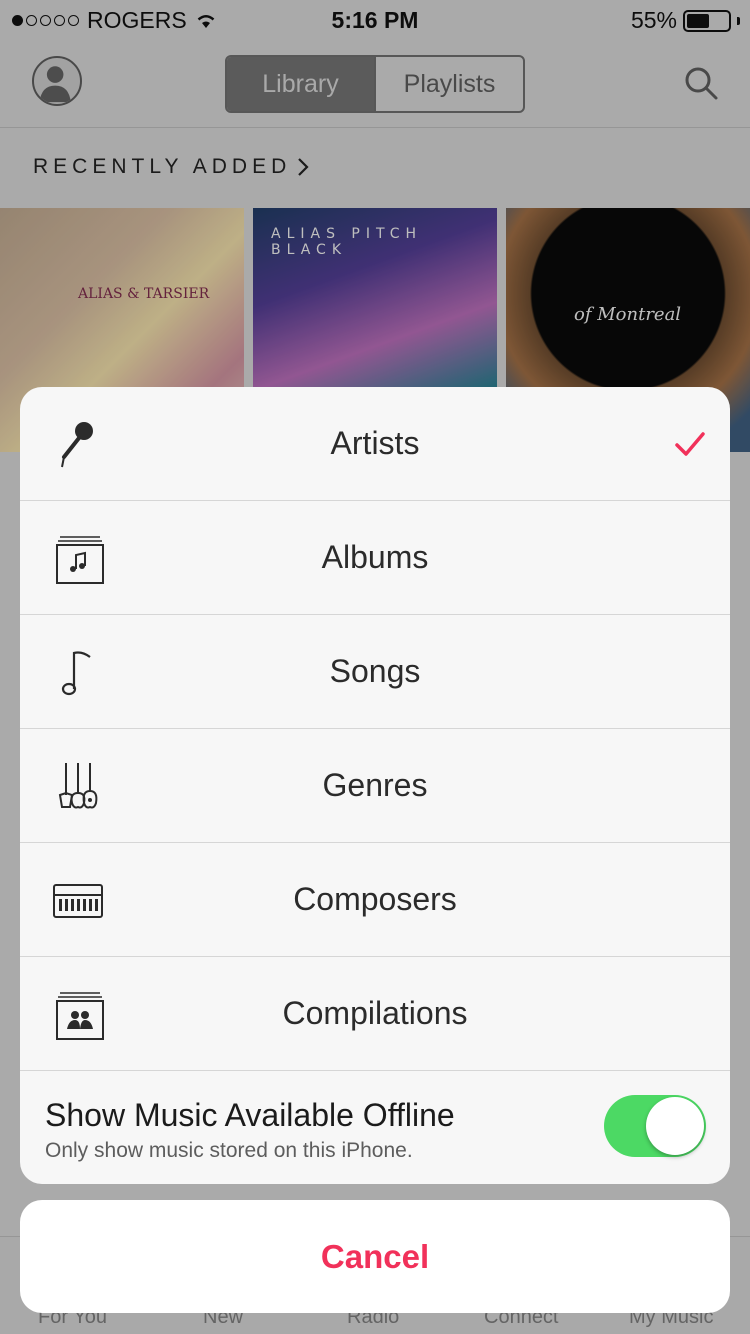 The image size is (750, 1334). I want to click on sheet-item-songs: Songs, so click(375, 672).